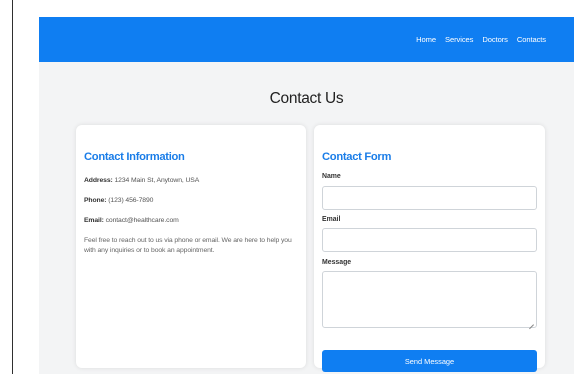 This screenshot has width=574, height=374. What do you see at coordinates (157, 180) in the screenshot?
I see `address-value: 1234 Main St, Anytown, USA` at bounding box center [157, 180].